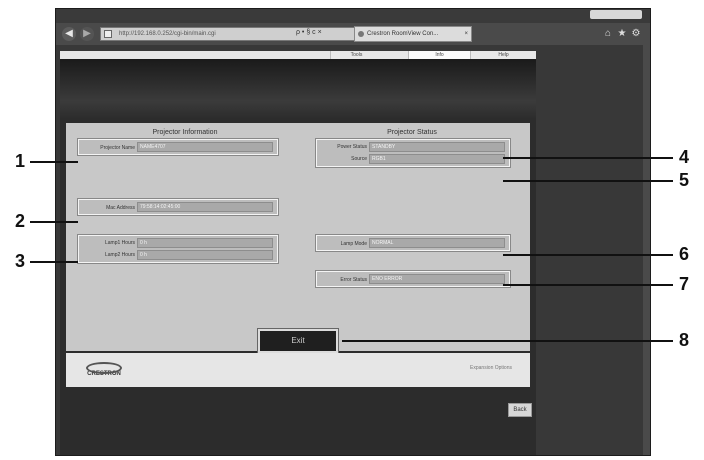  Describe the element at coordinates (87, 34) in the screenshot. I see `forward-arrow-icon: ▶` at that location.